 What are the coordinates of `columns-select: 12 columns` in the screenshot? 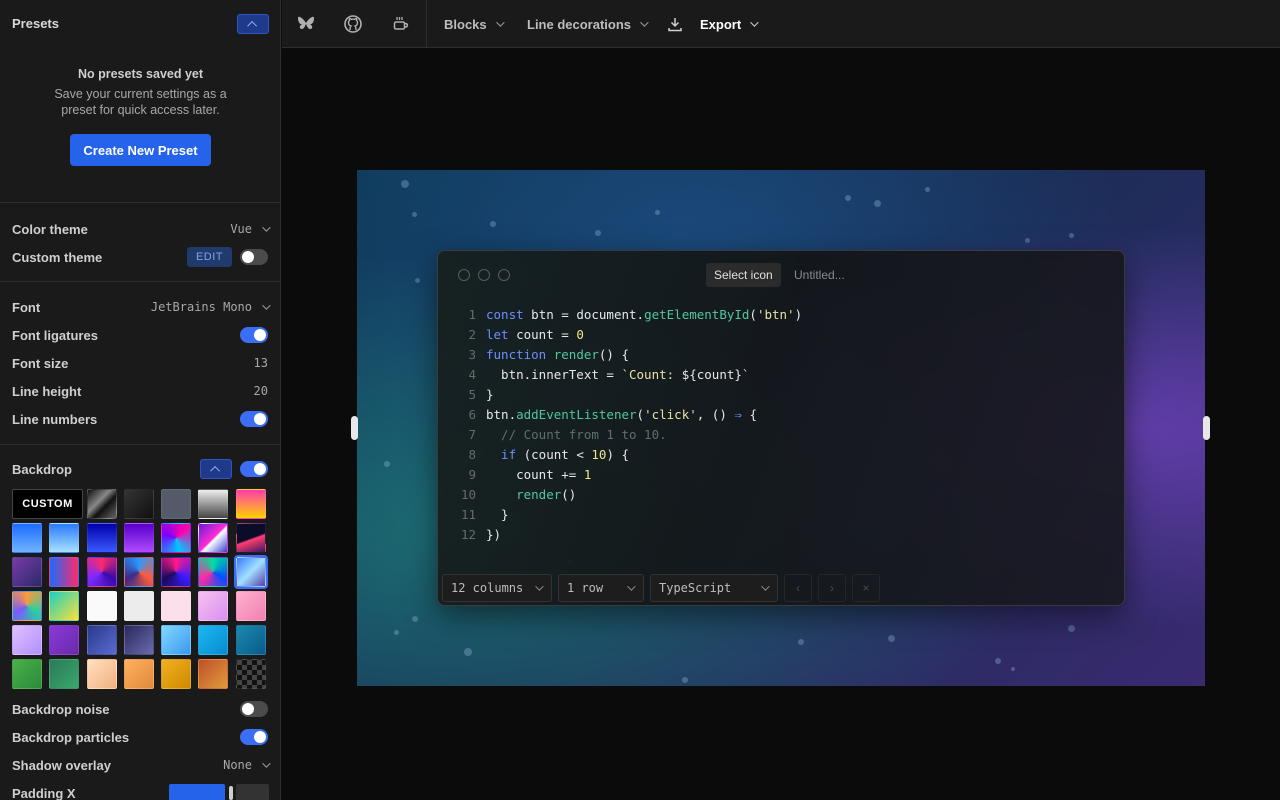 It's located at (497, 588).